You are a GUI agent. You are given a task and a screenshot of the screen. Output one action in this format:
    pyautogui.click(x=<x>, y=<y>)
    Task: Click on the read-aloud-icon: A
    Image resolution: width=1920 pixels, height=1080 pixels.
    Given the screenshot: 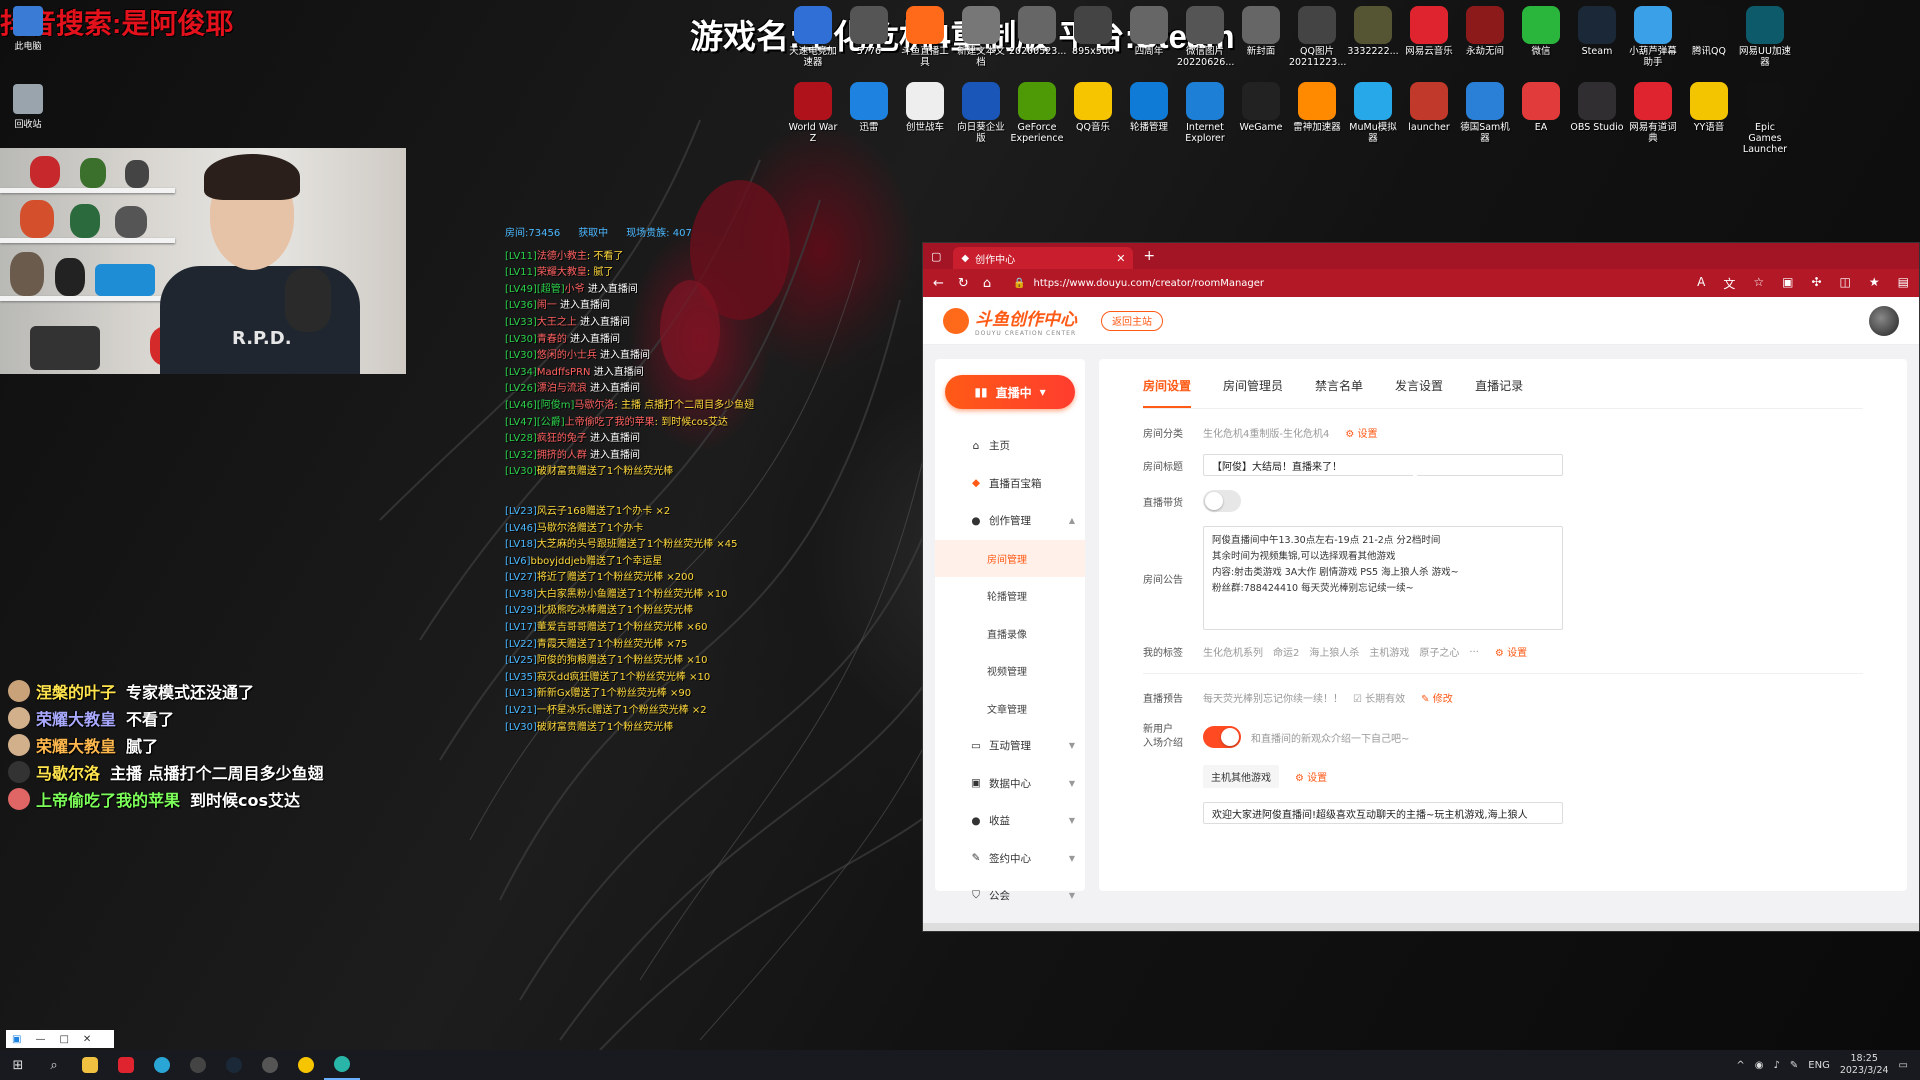 What is the action you would take?
    pyautogui.click(x=1701, y=283)
    